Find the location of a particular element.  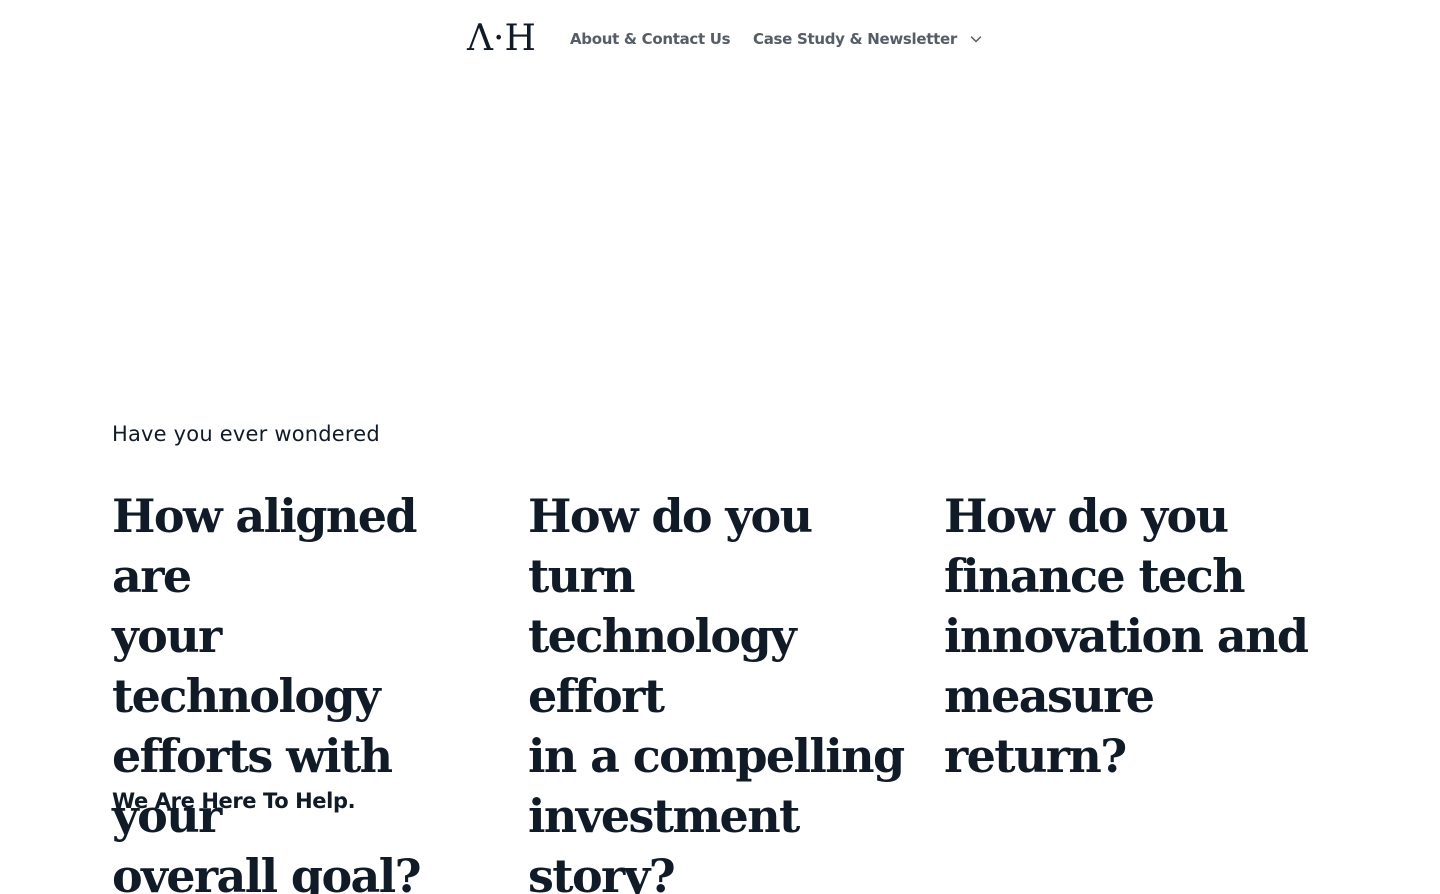

question-line: technology effort is located at coordinates (662, 666).